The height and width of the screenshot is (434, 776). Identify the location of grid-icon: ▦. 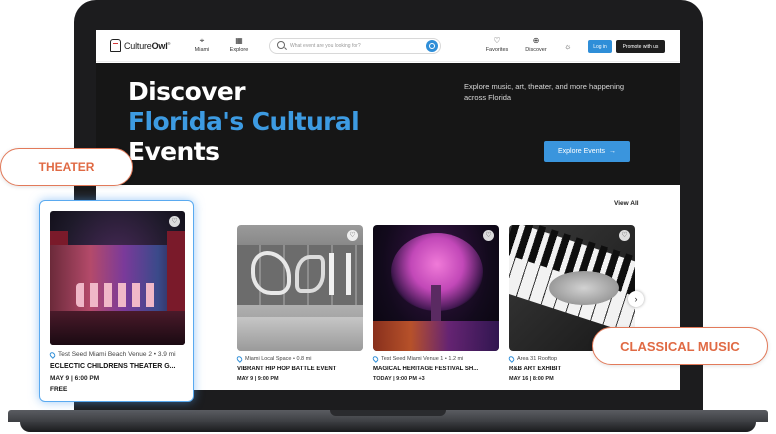
(239, 40).